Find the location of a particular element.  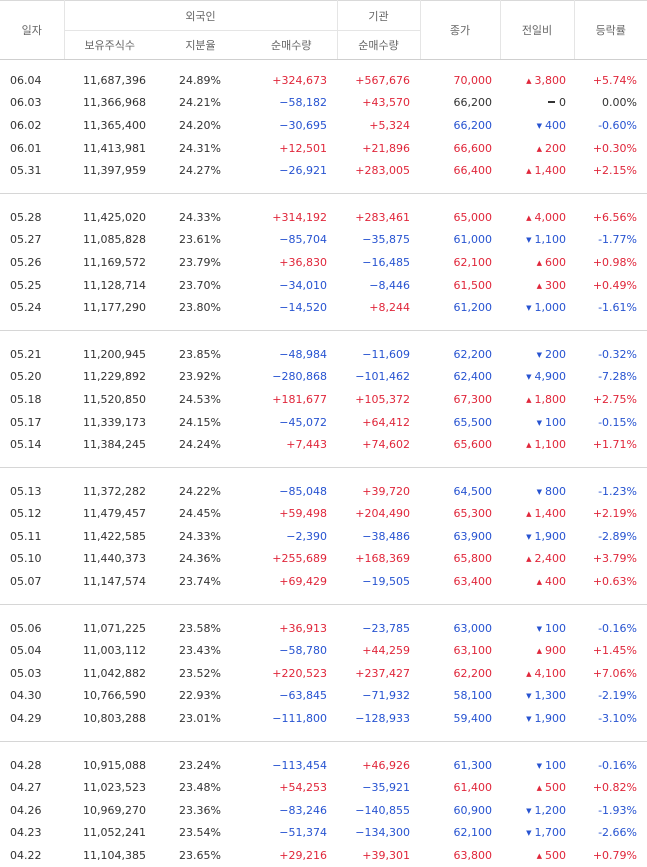

holdings-cell: 11,339,173 is located at coordinates (114, 422).